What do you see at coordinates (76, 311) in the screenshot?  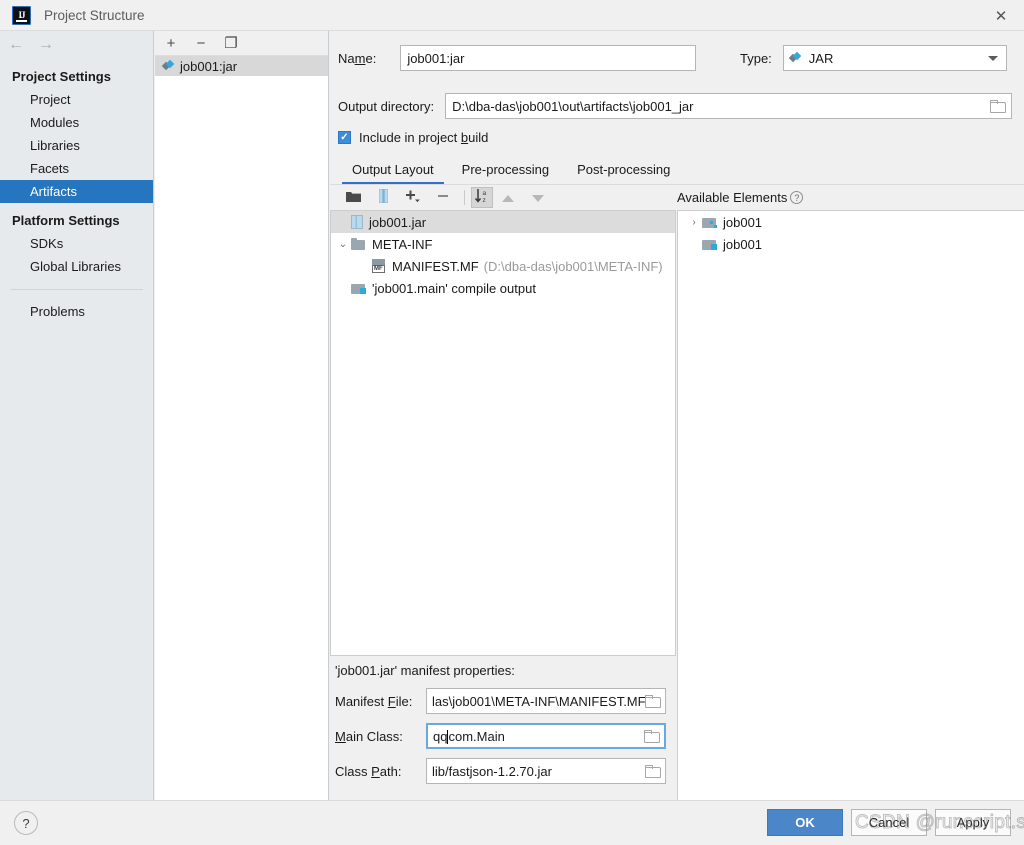 I see `sidebar-item-problems: Problems` at bounding box center [76, 311].